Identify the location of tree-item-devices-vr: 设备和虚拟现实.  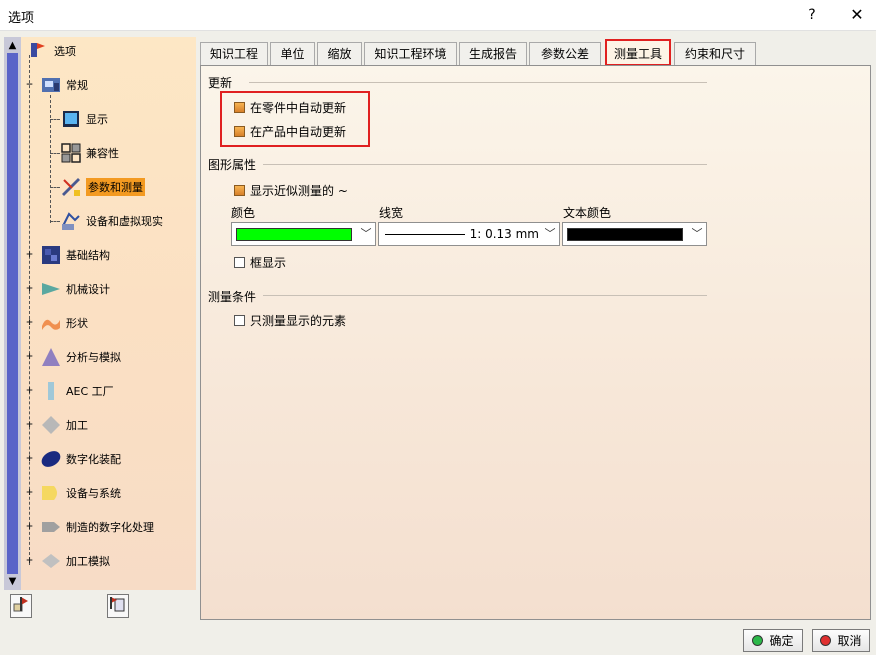
(111, 221).